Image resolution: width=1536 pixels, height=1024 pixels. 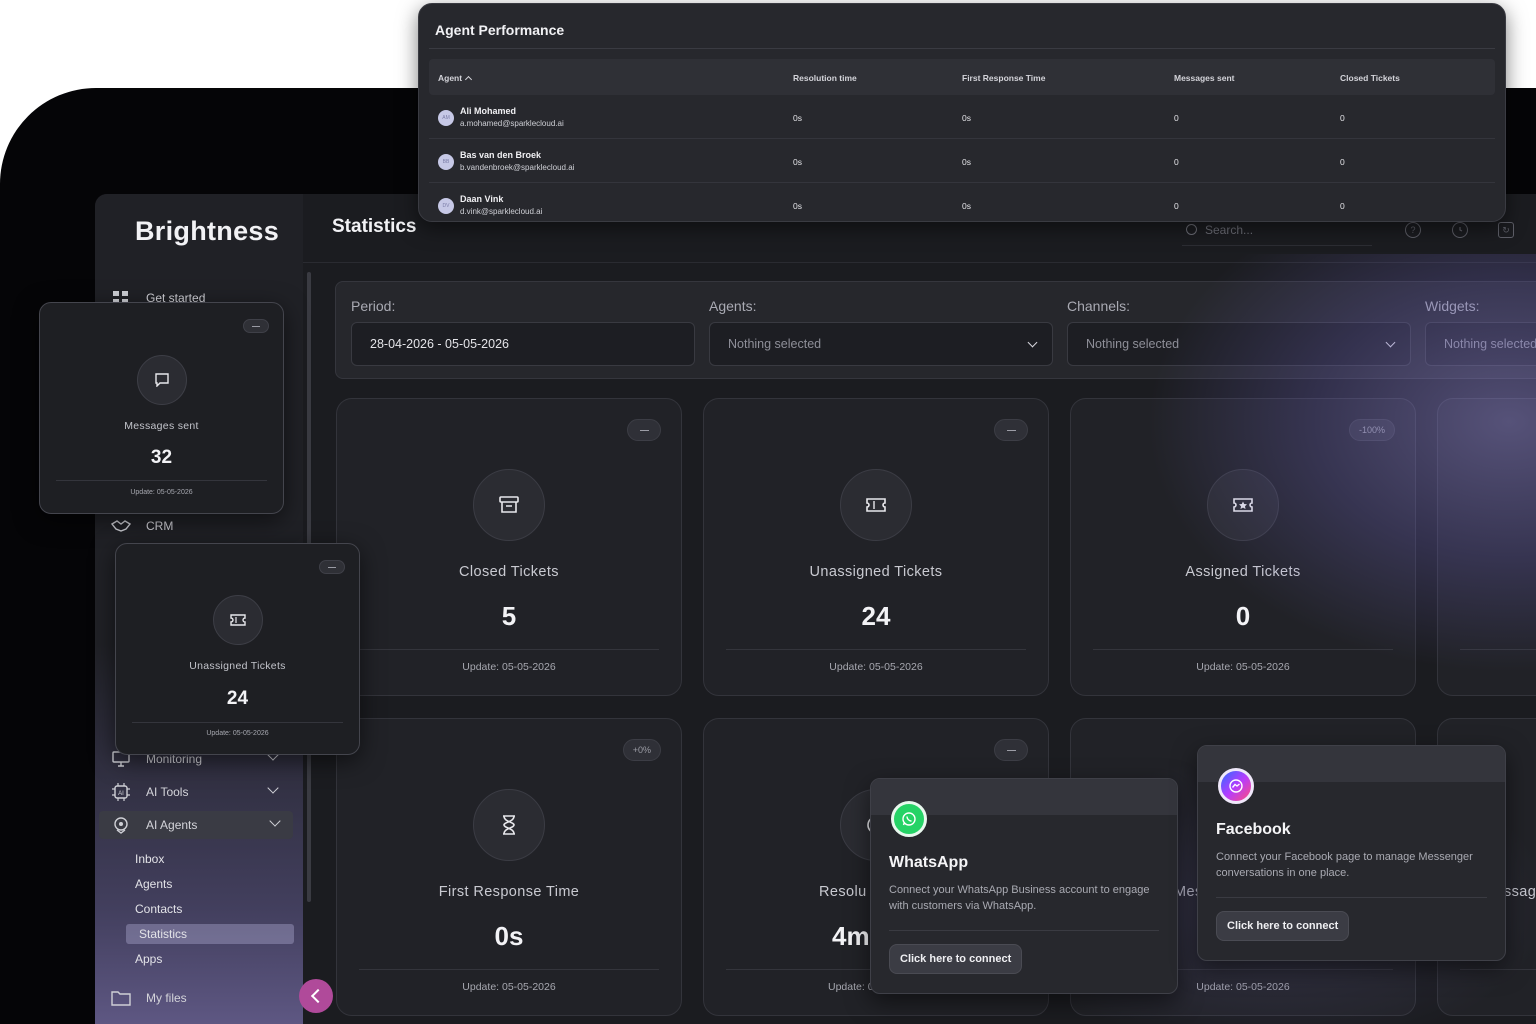 What do you see at coordinates (158, 909) in the screenshot?
I see `sidebar-subitem-contacts: Contacts` at bounding box center [158, 909].